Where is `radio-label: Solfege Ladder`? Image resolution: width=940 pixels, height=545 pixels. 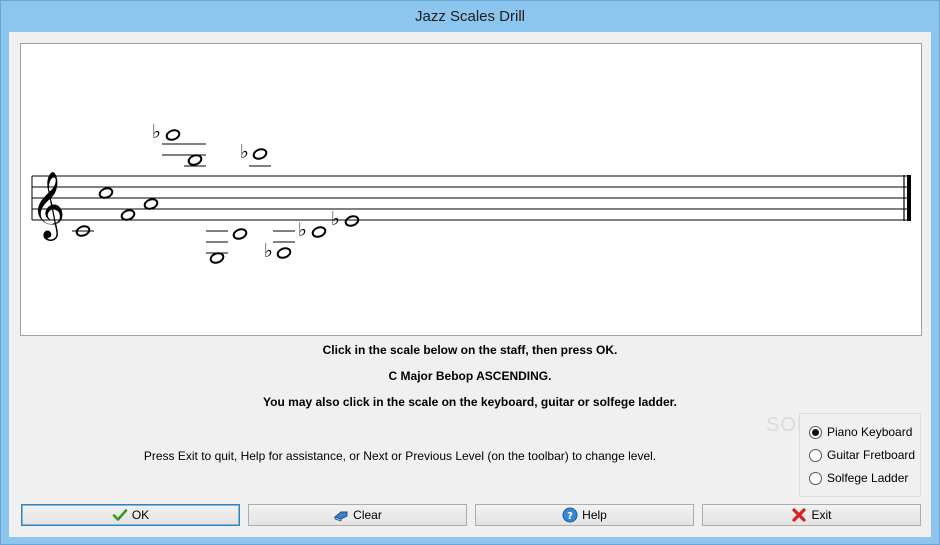 radio-label: Solfege Ladder is located at coordinates (868, 478).